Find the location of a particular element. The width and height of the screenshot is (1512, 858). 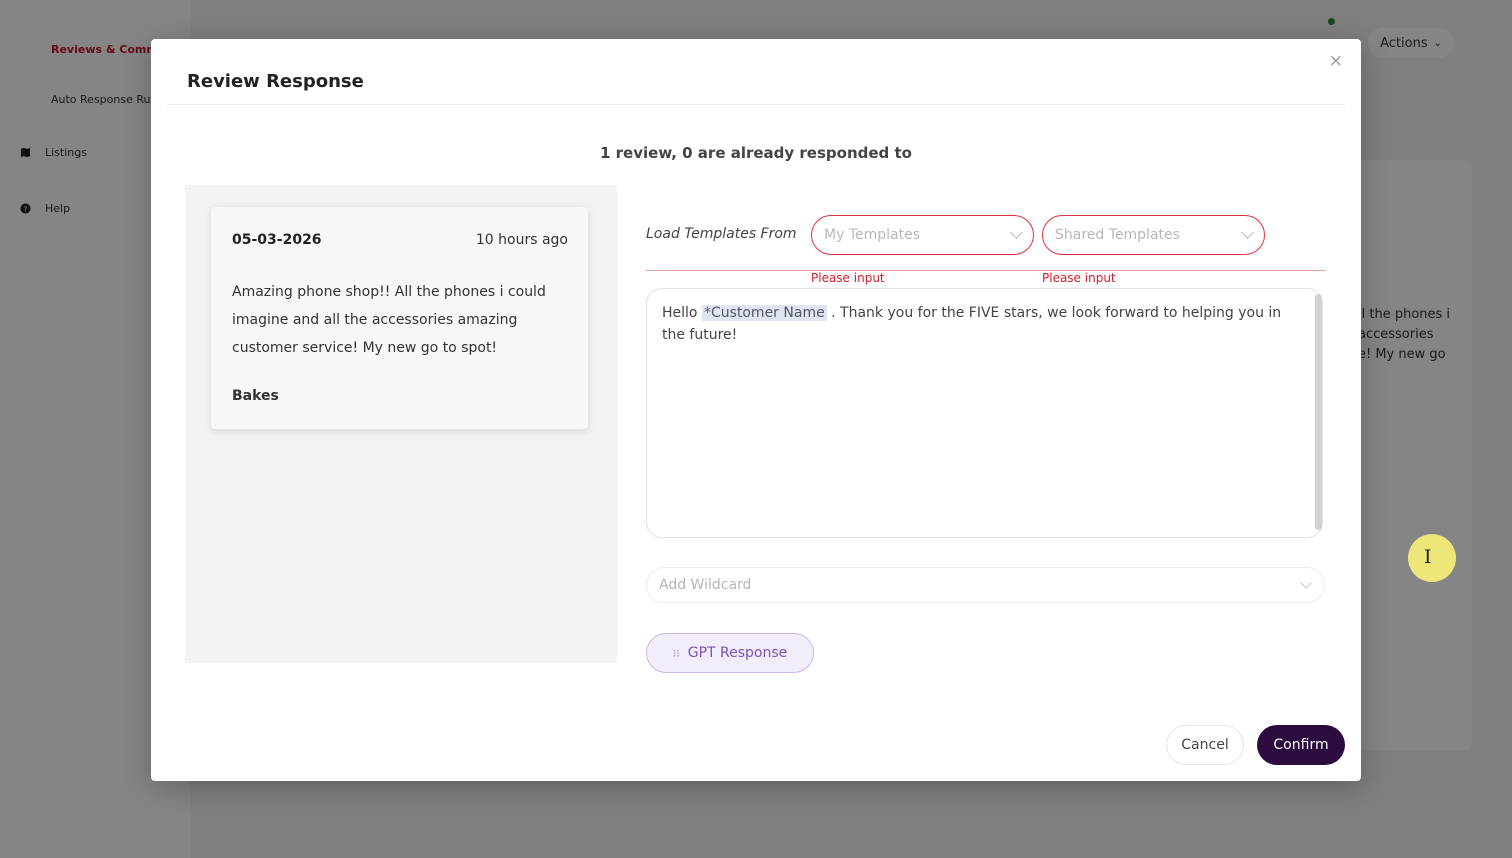

my-templates-select: My Templates is located at coordinates (922, 235).